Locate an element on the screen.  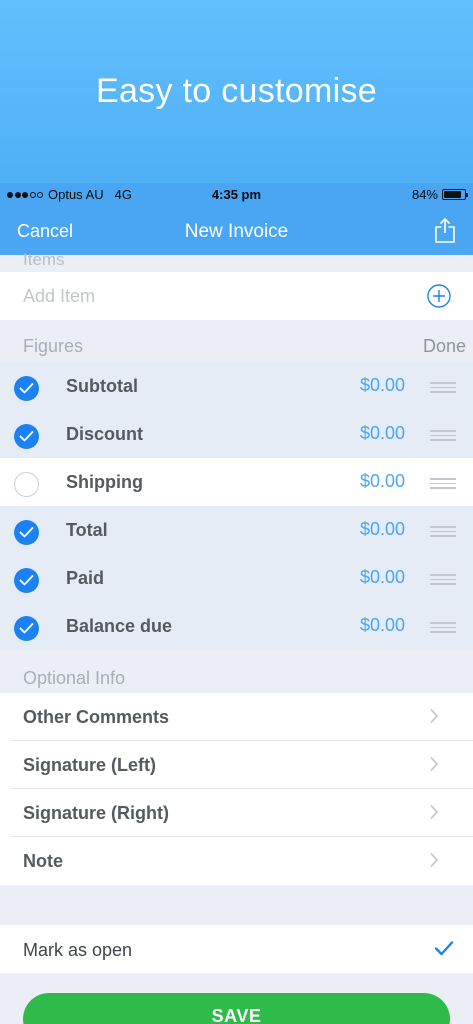
page-title: New Invoice is located at coordinates (236, 231).